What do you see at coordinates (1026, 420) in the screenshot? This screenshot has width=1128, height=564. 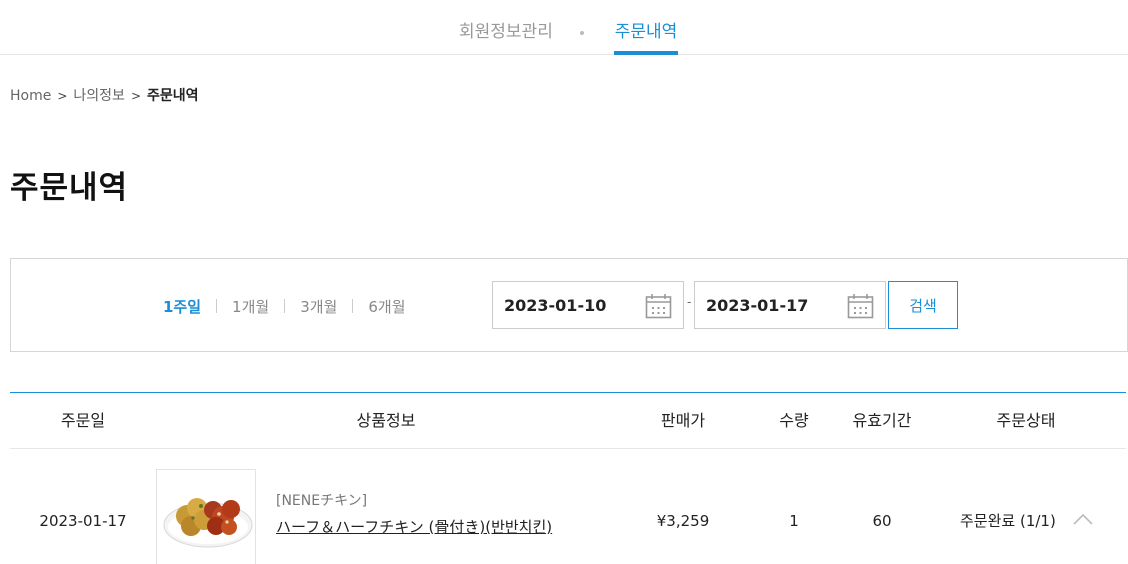 I see `header-status: 주문상태` at bounding box center [1026, 420].